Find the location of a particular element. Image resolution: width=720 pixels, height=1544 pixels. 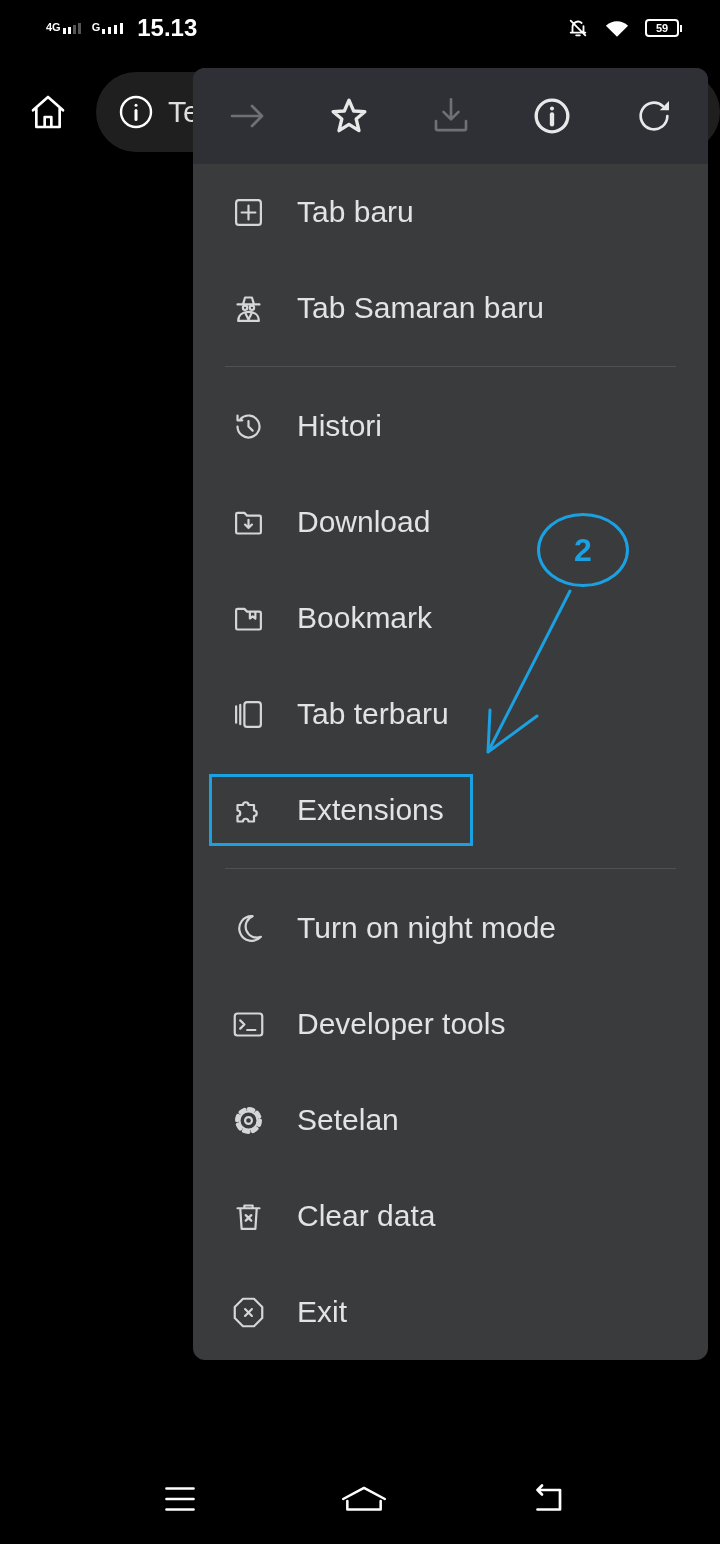

info-icon is located at coordinates (136, 112).